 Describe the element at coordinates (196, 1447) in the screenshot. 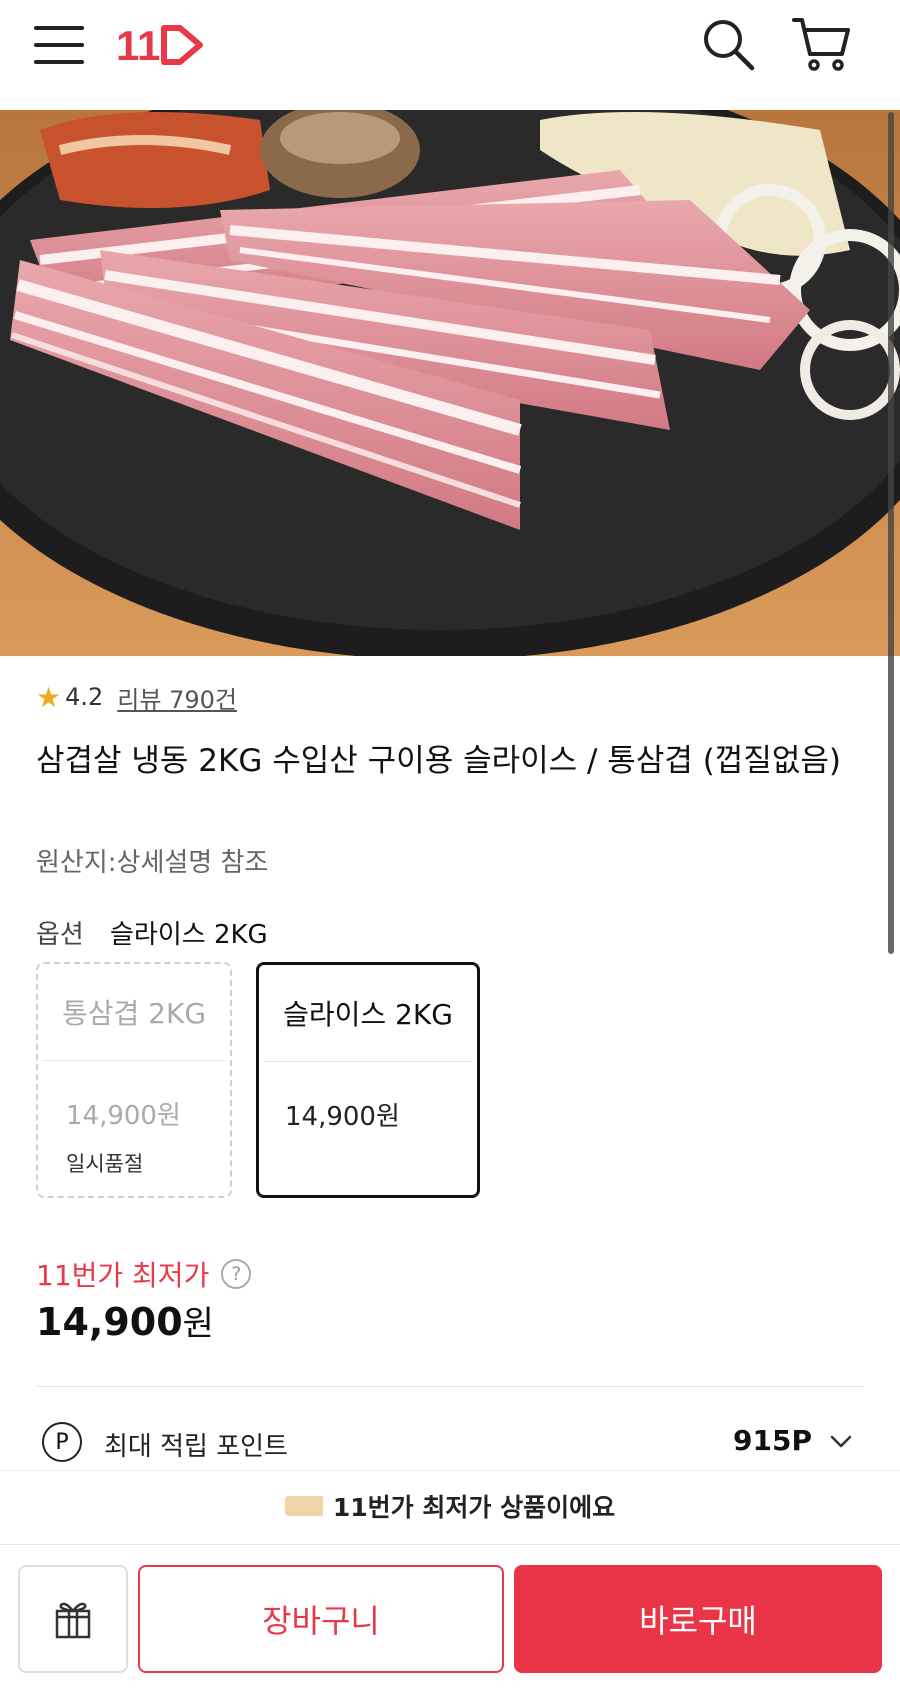

I see `points-label: 최대 적립 포인트` at that location.